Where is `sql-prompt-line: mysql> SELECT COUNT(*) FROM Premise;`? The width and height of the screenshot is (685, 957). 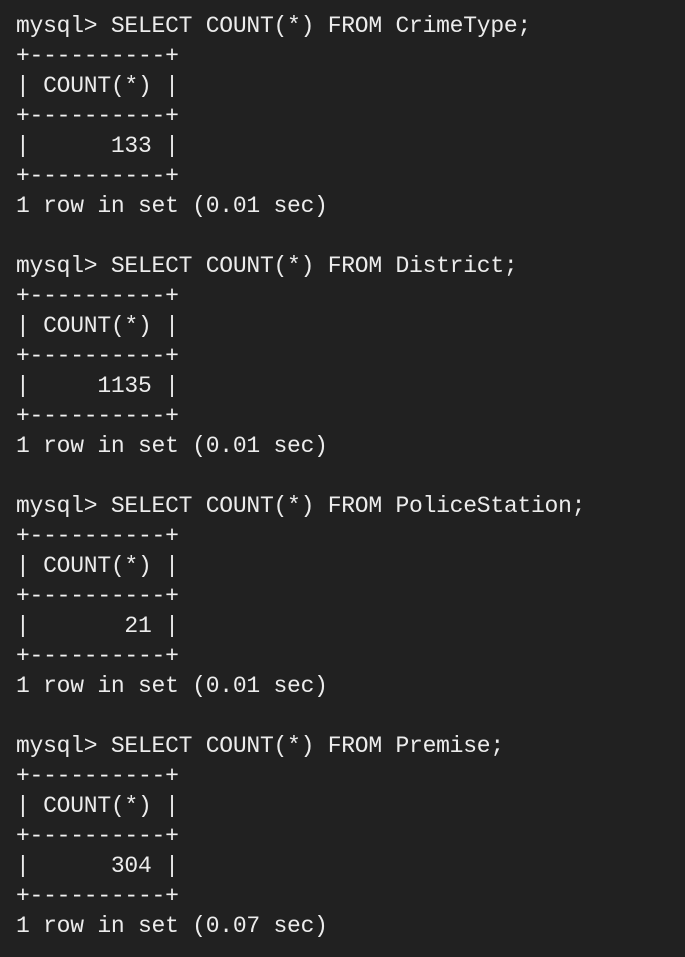 sql-prompt-line: mysql> SELECT COUNT(*) FROM Premise; is located at coordinates (260, 746).